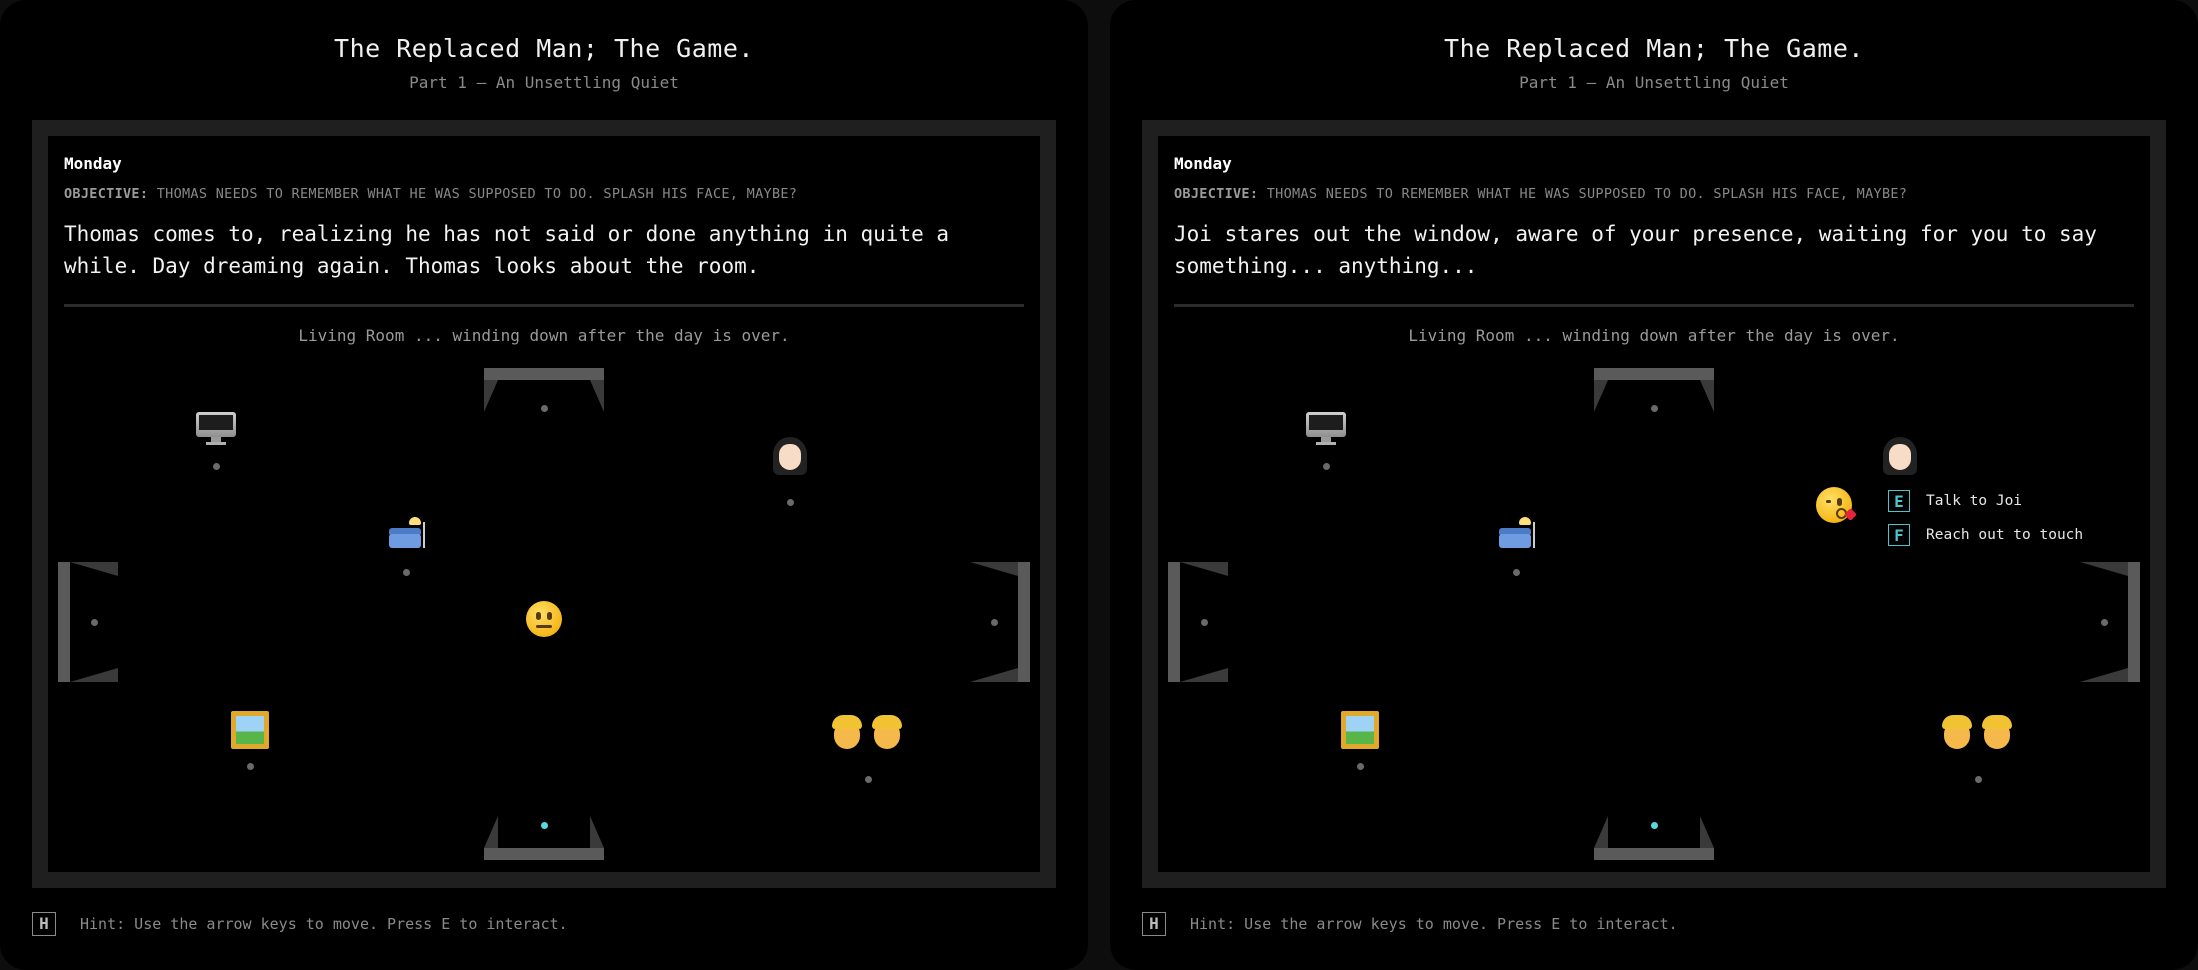 The width and height of the screenshot is (2198, 970). I want to click on action-label: Talk to Joi, so click(1974, 501).